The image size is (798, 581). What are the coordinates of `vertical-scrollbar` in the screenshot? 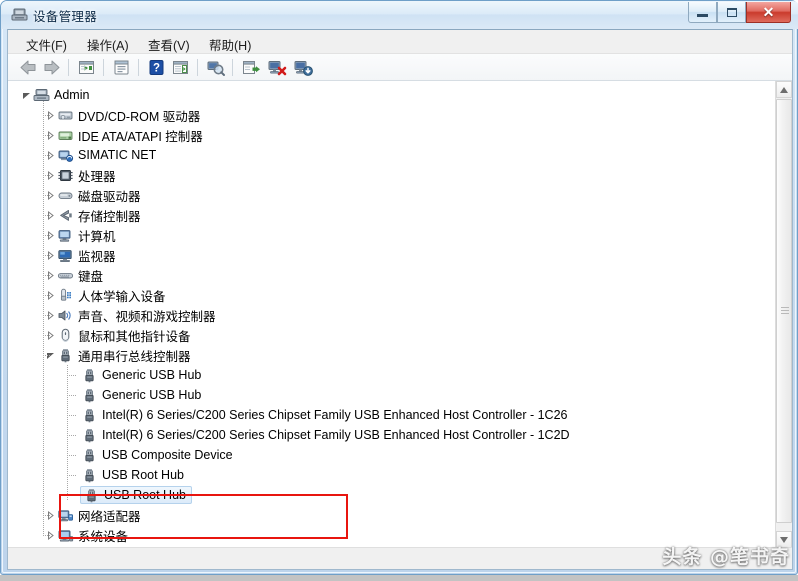 It's located at (783, 314).